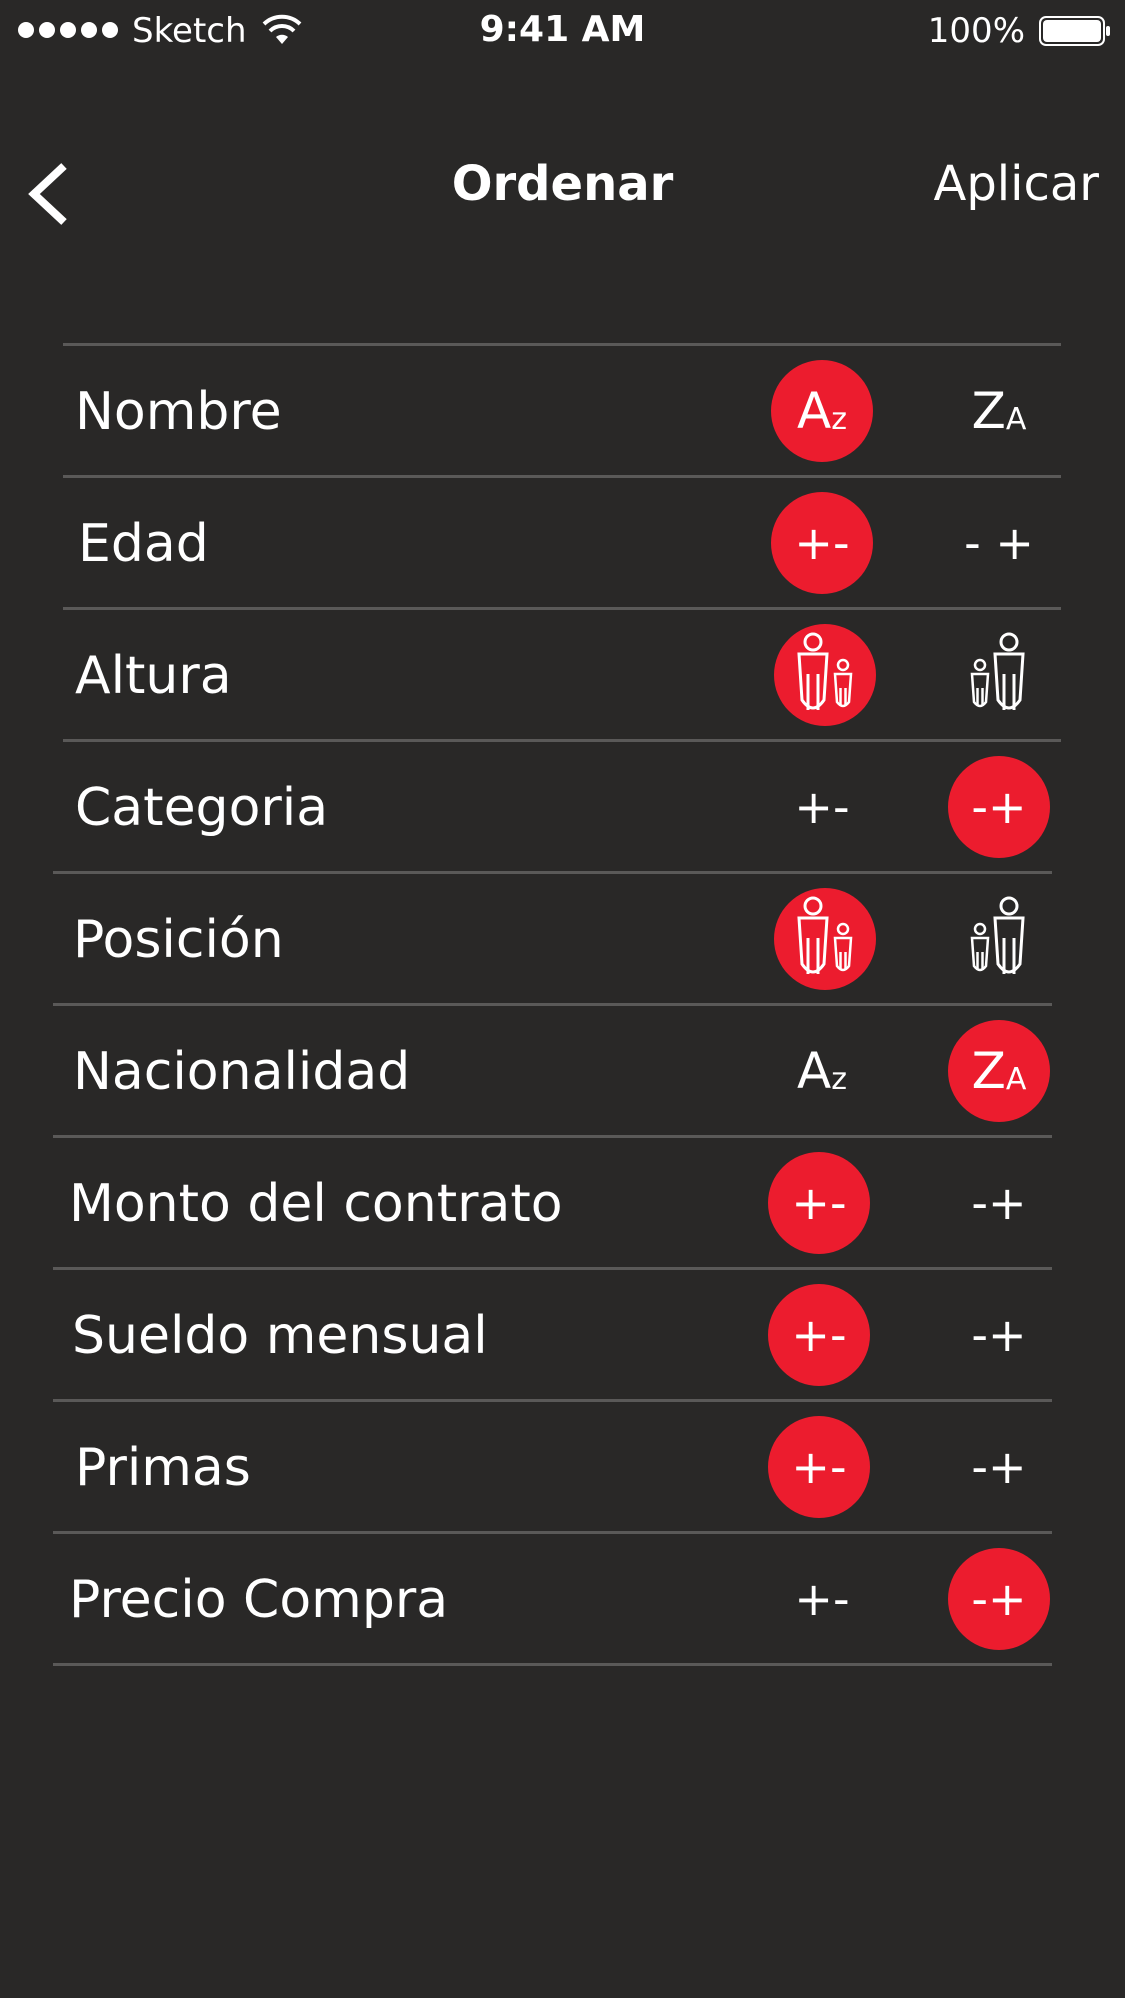  I want to click on chevron-left-icon, so click(47, 194).